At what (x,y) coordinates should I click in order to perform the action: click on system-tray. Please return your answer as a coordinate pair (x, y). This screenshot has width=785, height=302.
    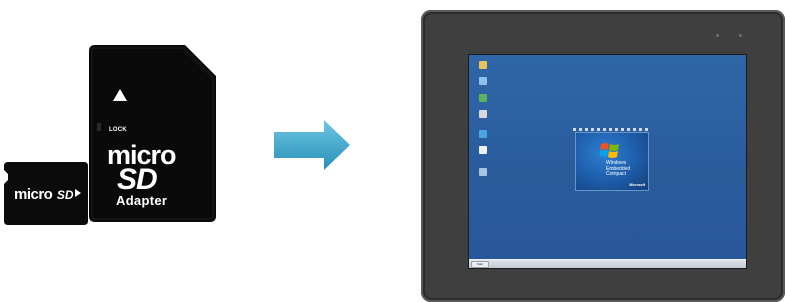
    Looking at the image, I should click on (735, 264).